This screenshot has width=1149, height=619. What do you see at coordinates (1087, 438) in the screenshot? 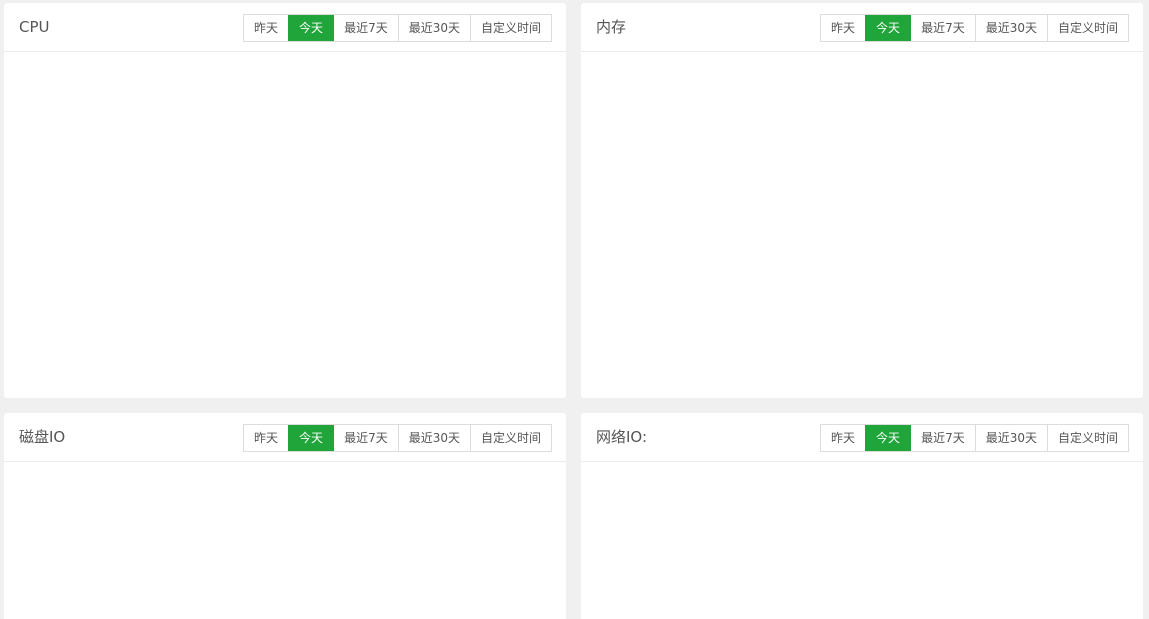
I see `network-io-range-custom-button: 自定义时间` at bounding box center [1087, 438].